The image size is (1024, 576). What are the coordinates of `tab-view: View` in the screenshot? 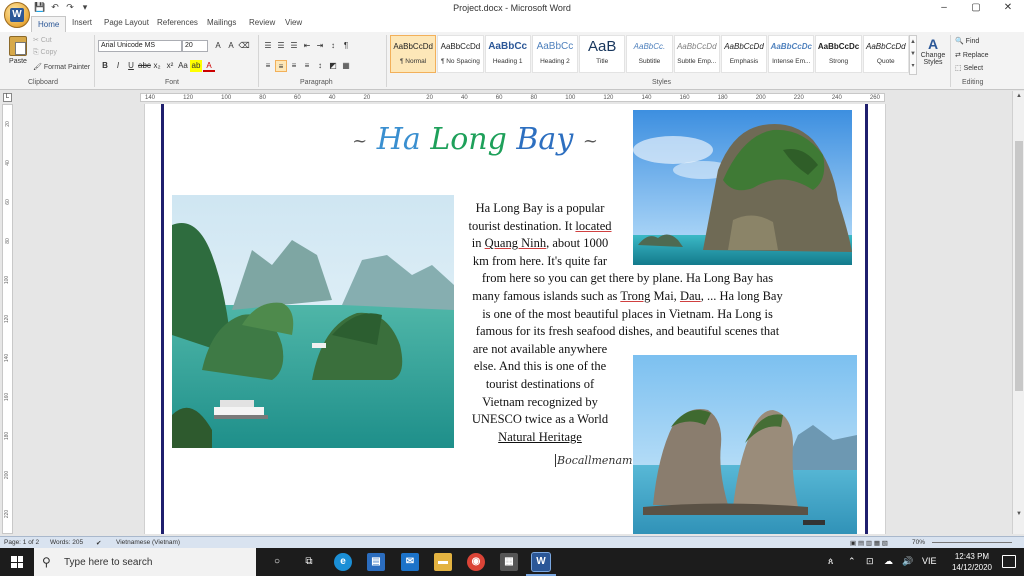 It's located at (293, 22).